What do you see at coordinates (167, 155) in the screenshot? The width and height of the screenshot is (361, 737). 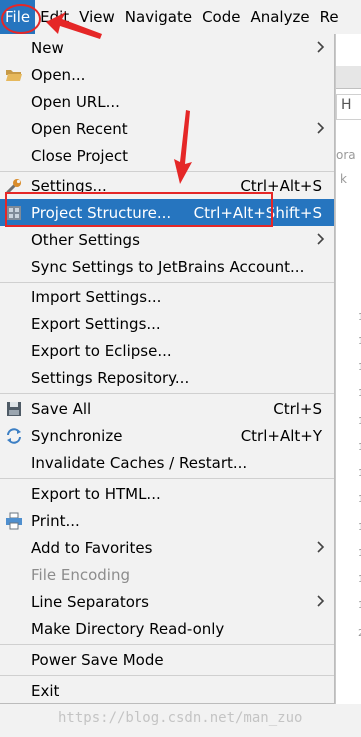 I see `menu-item-close-project: Close Project` at bounding box center [167, 155].